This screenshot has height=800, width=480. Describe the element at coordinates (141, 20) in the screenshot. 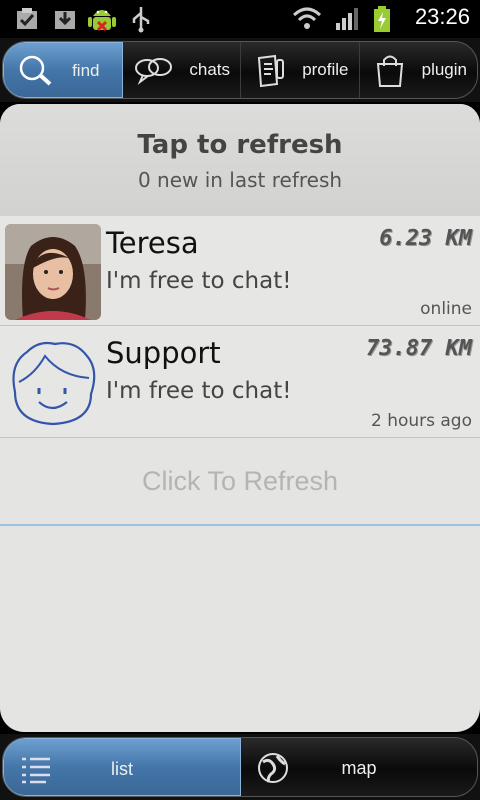

I see `usb-icon` at that location.